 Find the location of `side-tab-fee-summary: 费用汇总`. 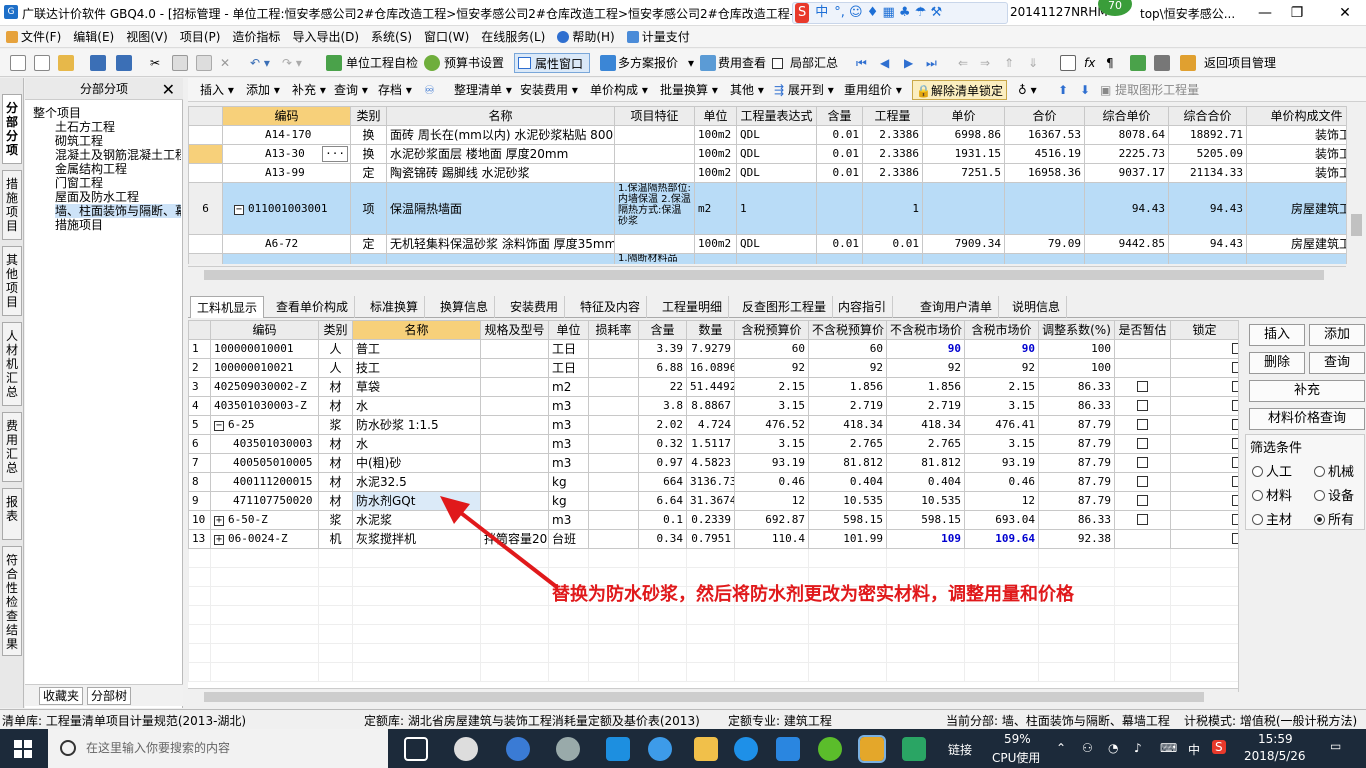

side-tab-fee-summary: 费用汇总 is located at coordinates (12, 447).